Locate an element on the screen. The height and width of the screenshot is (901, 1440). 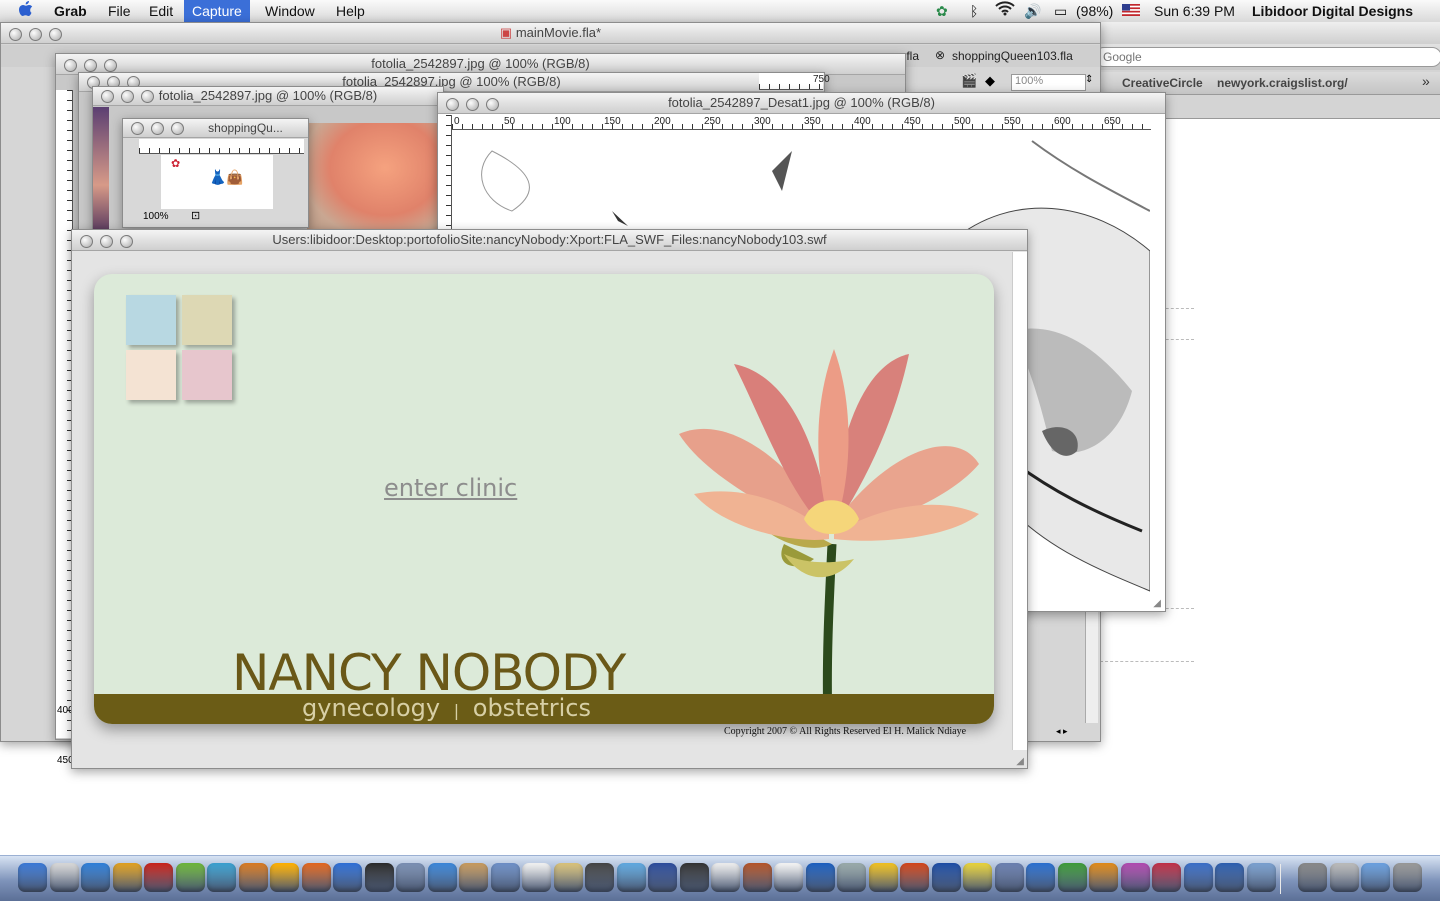
color-tile-peach is located at coordinates (151, 375).